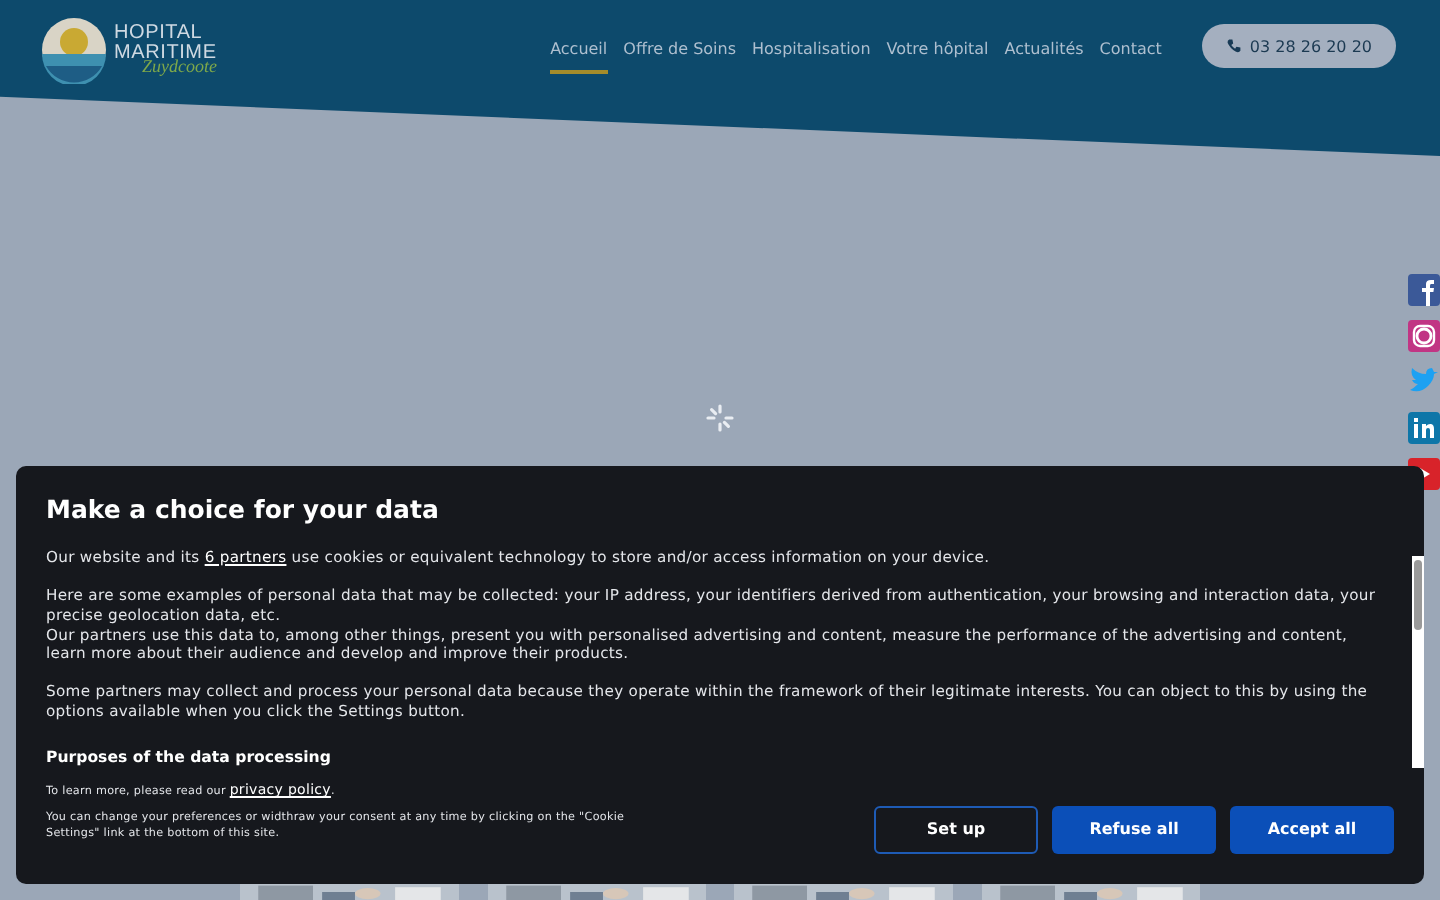  What do you see at coordinates (1130, 55) in the screenshot?
I see `nav-link: Contact` at bounding box center [1130, 55].